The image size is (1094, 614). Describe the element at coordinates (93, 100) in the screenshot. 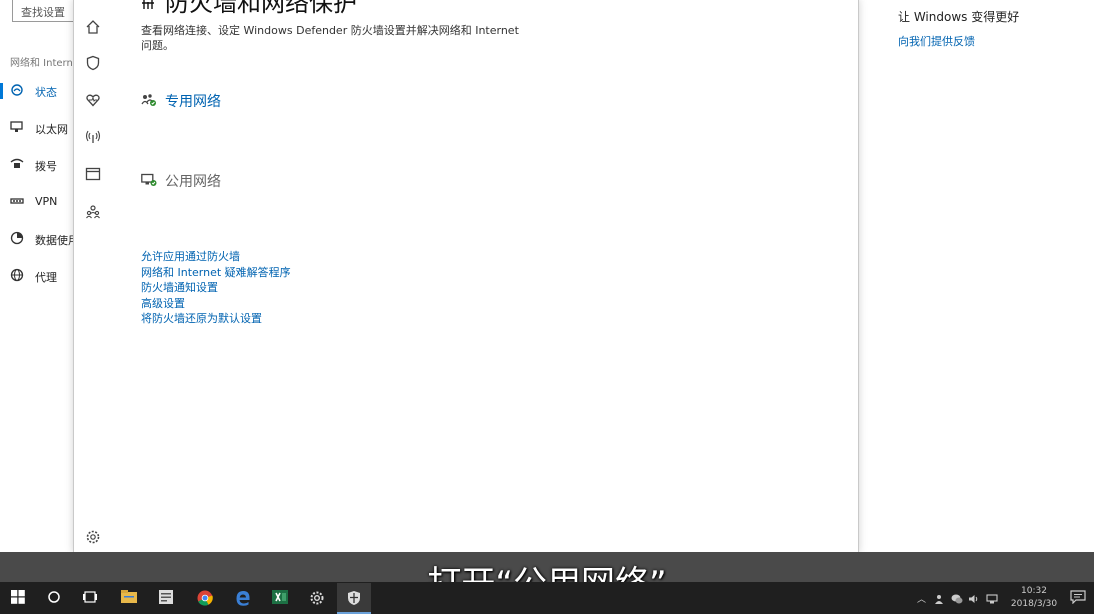

I see `heart-icon` at that location.